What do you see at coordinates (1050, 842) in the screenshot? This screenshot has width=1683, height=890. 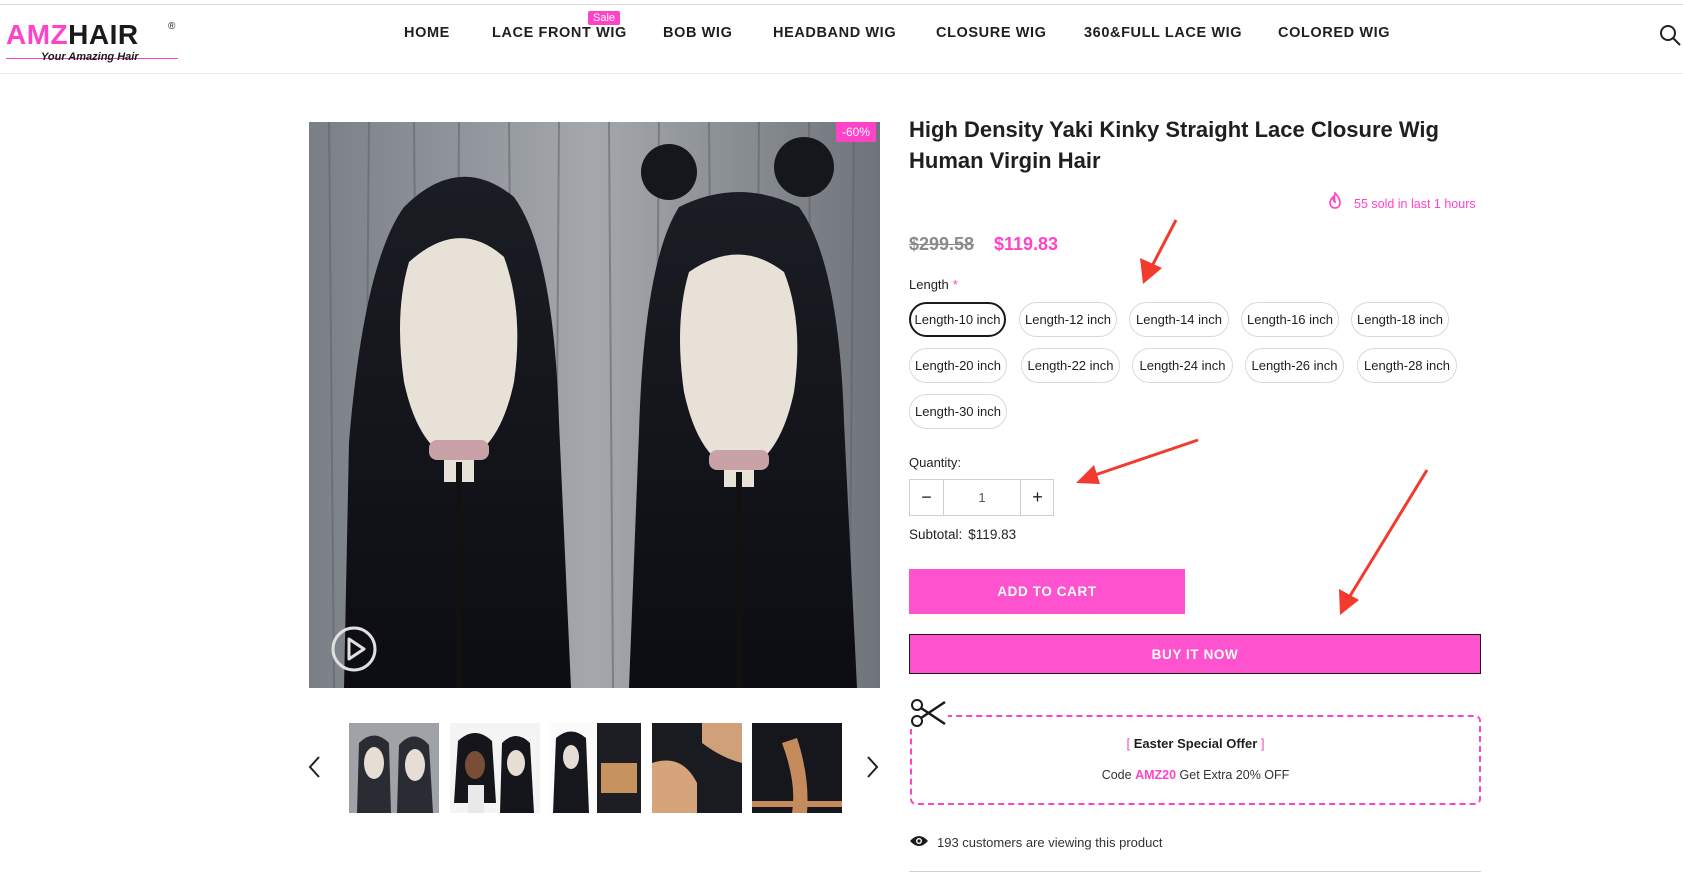 I see `viewers-count: 193 customers are viewing this product` at bounding box center [1050, 842].